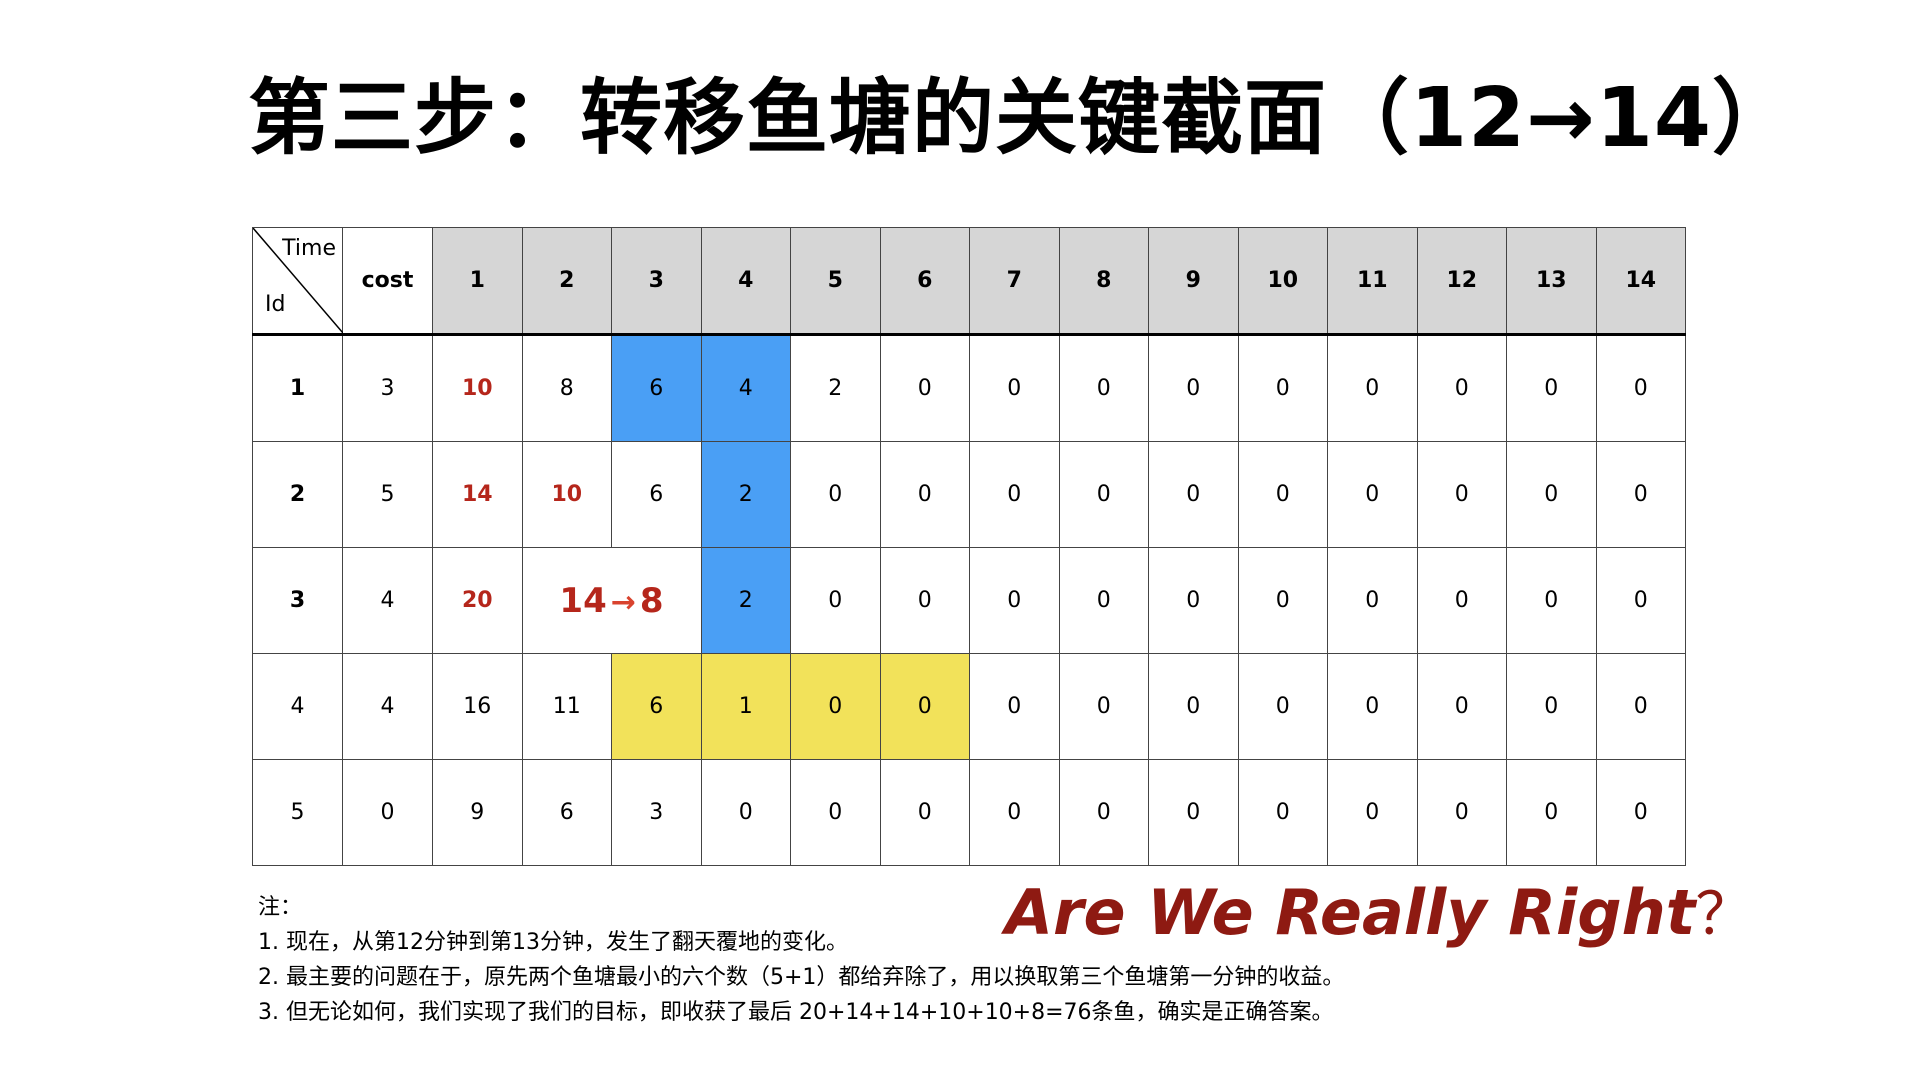 This screenshot has width=1920, height=1080. I want to click on table-row: 5 0 9 6 3 0 0 0 0 0 0 0 0 0 0 0, so click(969, 812).